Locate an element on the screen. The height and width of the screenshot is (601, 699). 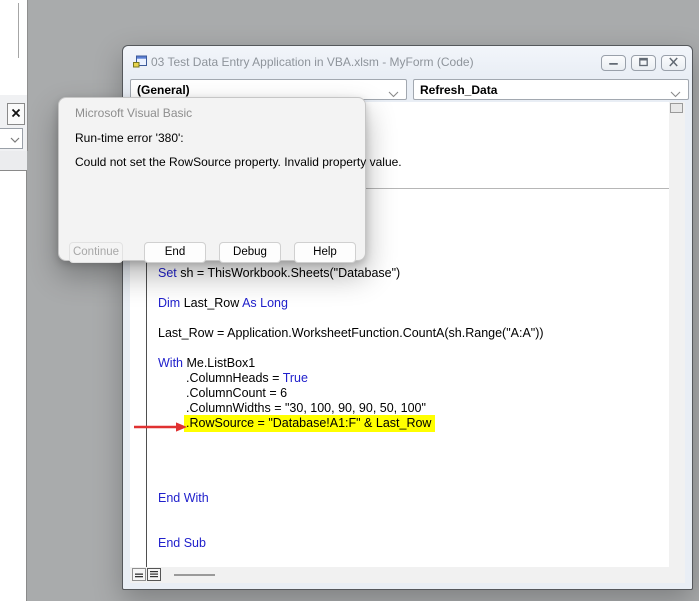
restore-icon is located at coordinates (643, 63).